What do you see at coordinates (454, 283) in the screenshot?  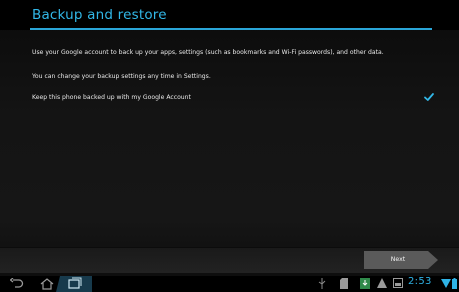 I see `battery-icon` at bounding box center [454, 283].